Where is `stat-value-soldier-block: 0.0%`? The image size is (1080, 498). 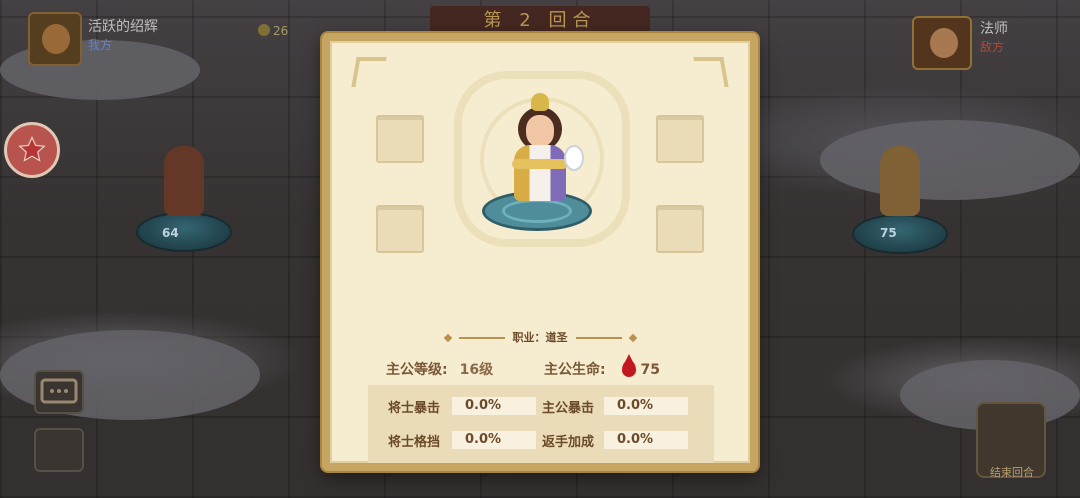
stat-value-soldier-block: 0.0% is located at coordinates (494, 440).